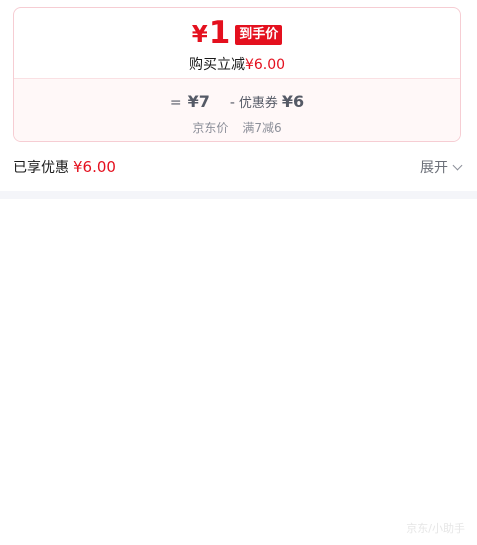 The width and height of the screenshot is (477, 545). I want to click on price-breakdown: = ¥7 - 优惠券 ¥6 京东价 满7减6, so click(237, 109).